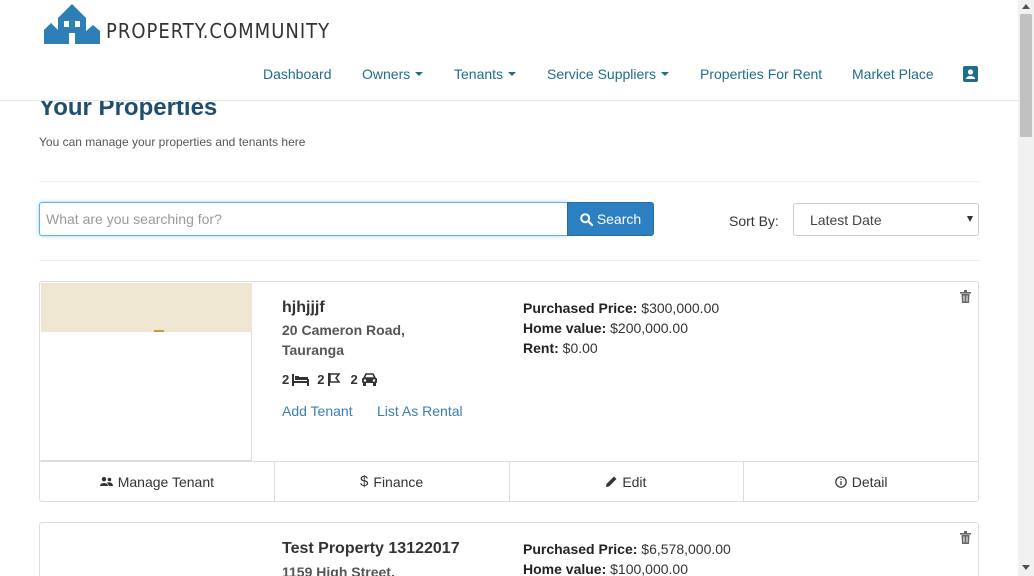  What do you see at coordinates (317, 411) in the screenshot?
I see `add-tenant-link: Add Tenant` at bounding box center [317, 411].